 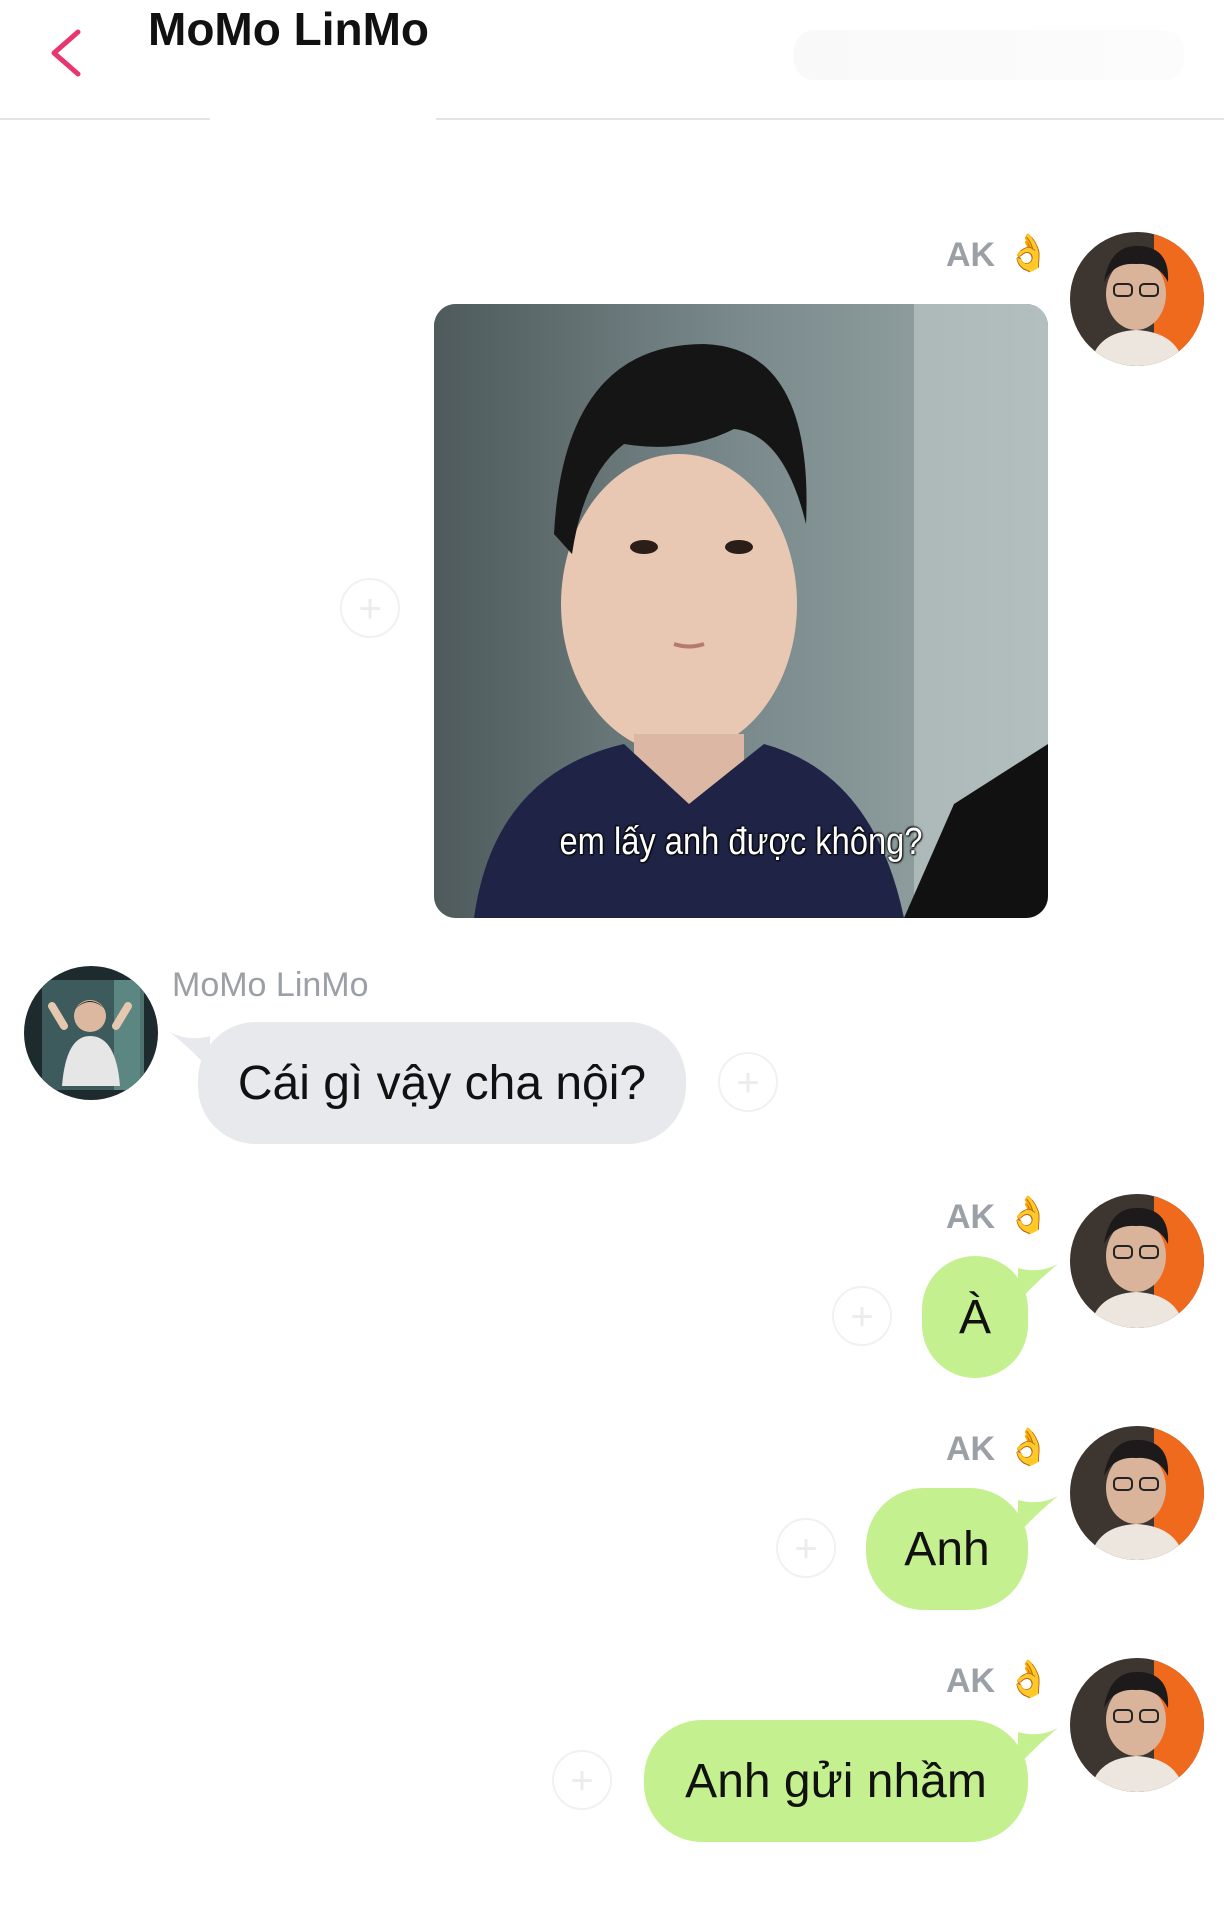 I want to click on message-bubble-outgoing: Anh, so click(x=947, y=1549).